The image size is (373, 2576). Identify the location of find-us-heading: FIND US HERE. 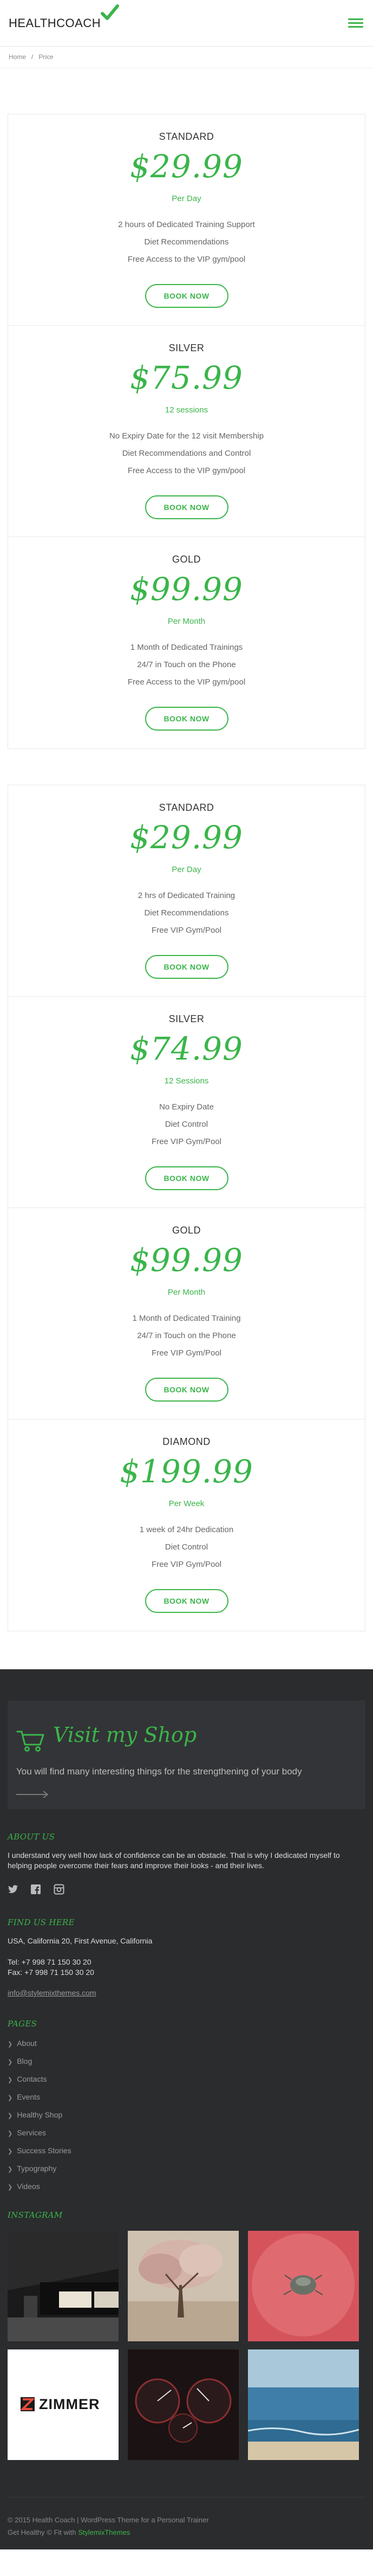
(41, 1922).